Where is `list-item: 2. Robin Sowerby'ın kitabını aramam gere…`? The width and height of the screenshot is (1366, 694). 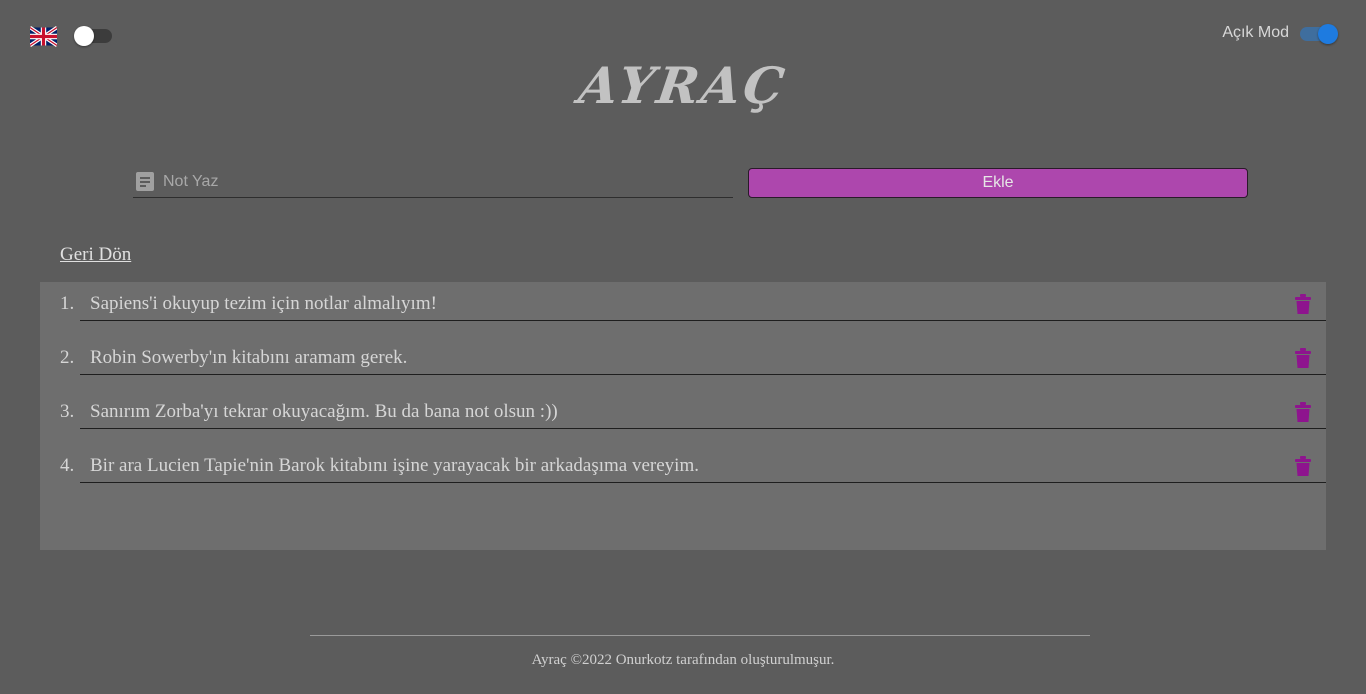
list-item: 2. Robin Sowerby'ın kitabını aramam gere… is located at coordinates (693, 355).